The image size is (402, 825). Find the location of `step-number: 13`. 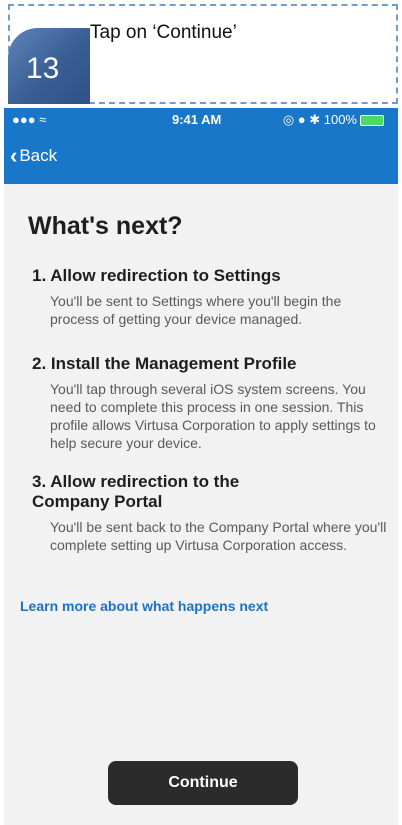

step-number: 13 is located at coordinates (43, 68).